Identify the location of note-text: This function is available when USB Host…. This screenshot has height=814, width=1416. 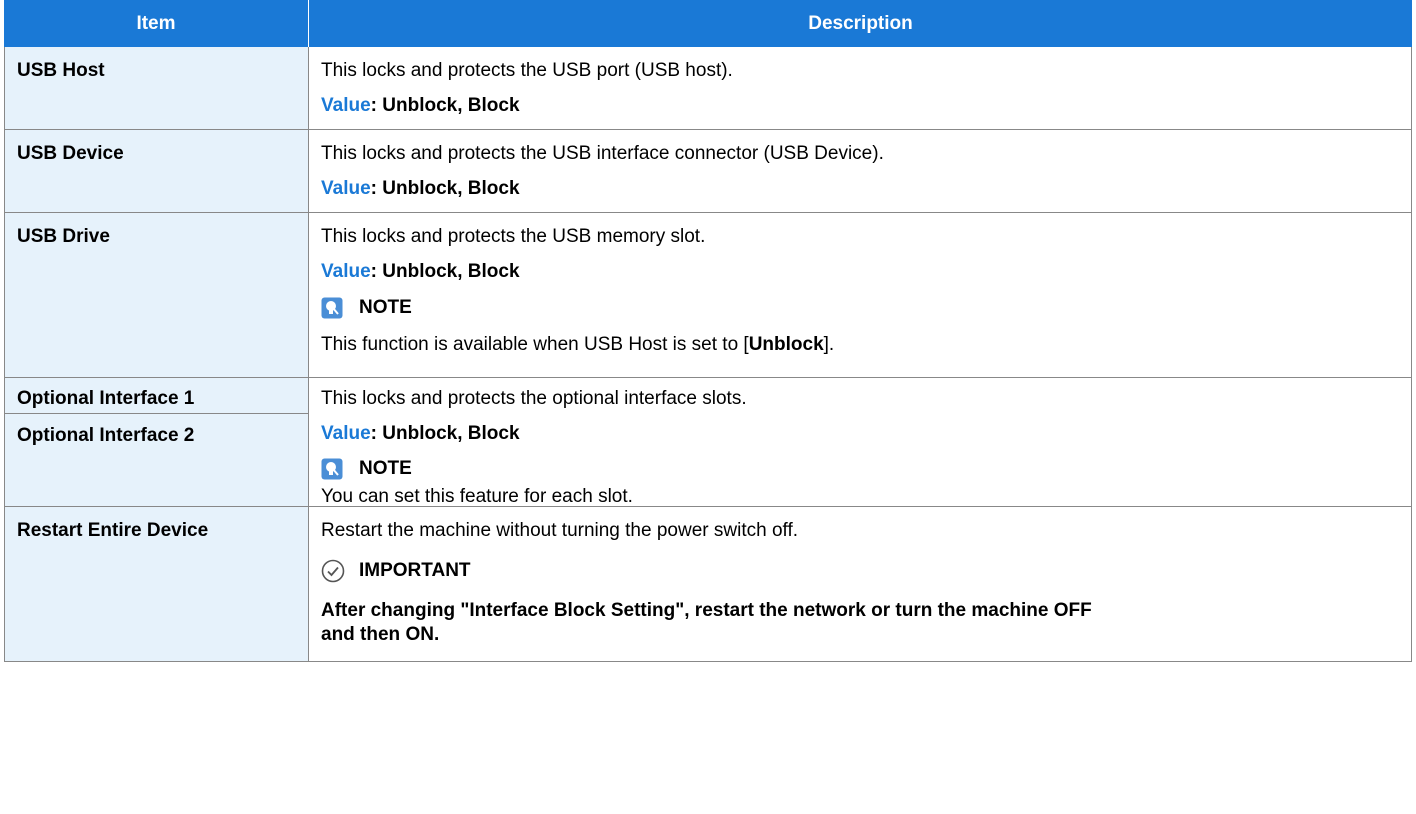
(577, 345).